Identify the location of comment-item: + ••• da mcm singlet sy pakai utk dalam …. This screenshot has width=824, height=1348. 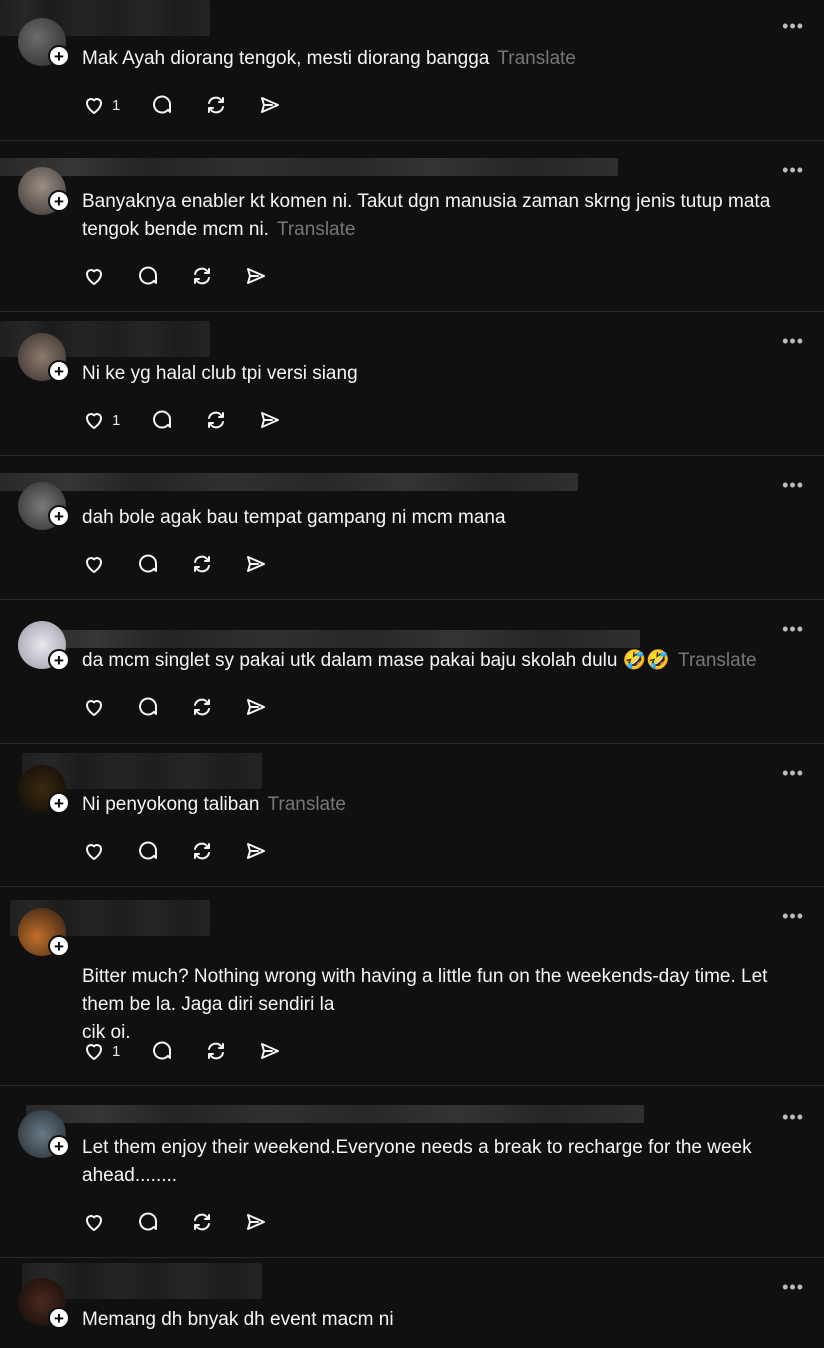
(412, 671).